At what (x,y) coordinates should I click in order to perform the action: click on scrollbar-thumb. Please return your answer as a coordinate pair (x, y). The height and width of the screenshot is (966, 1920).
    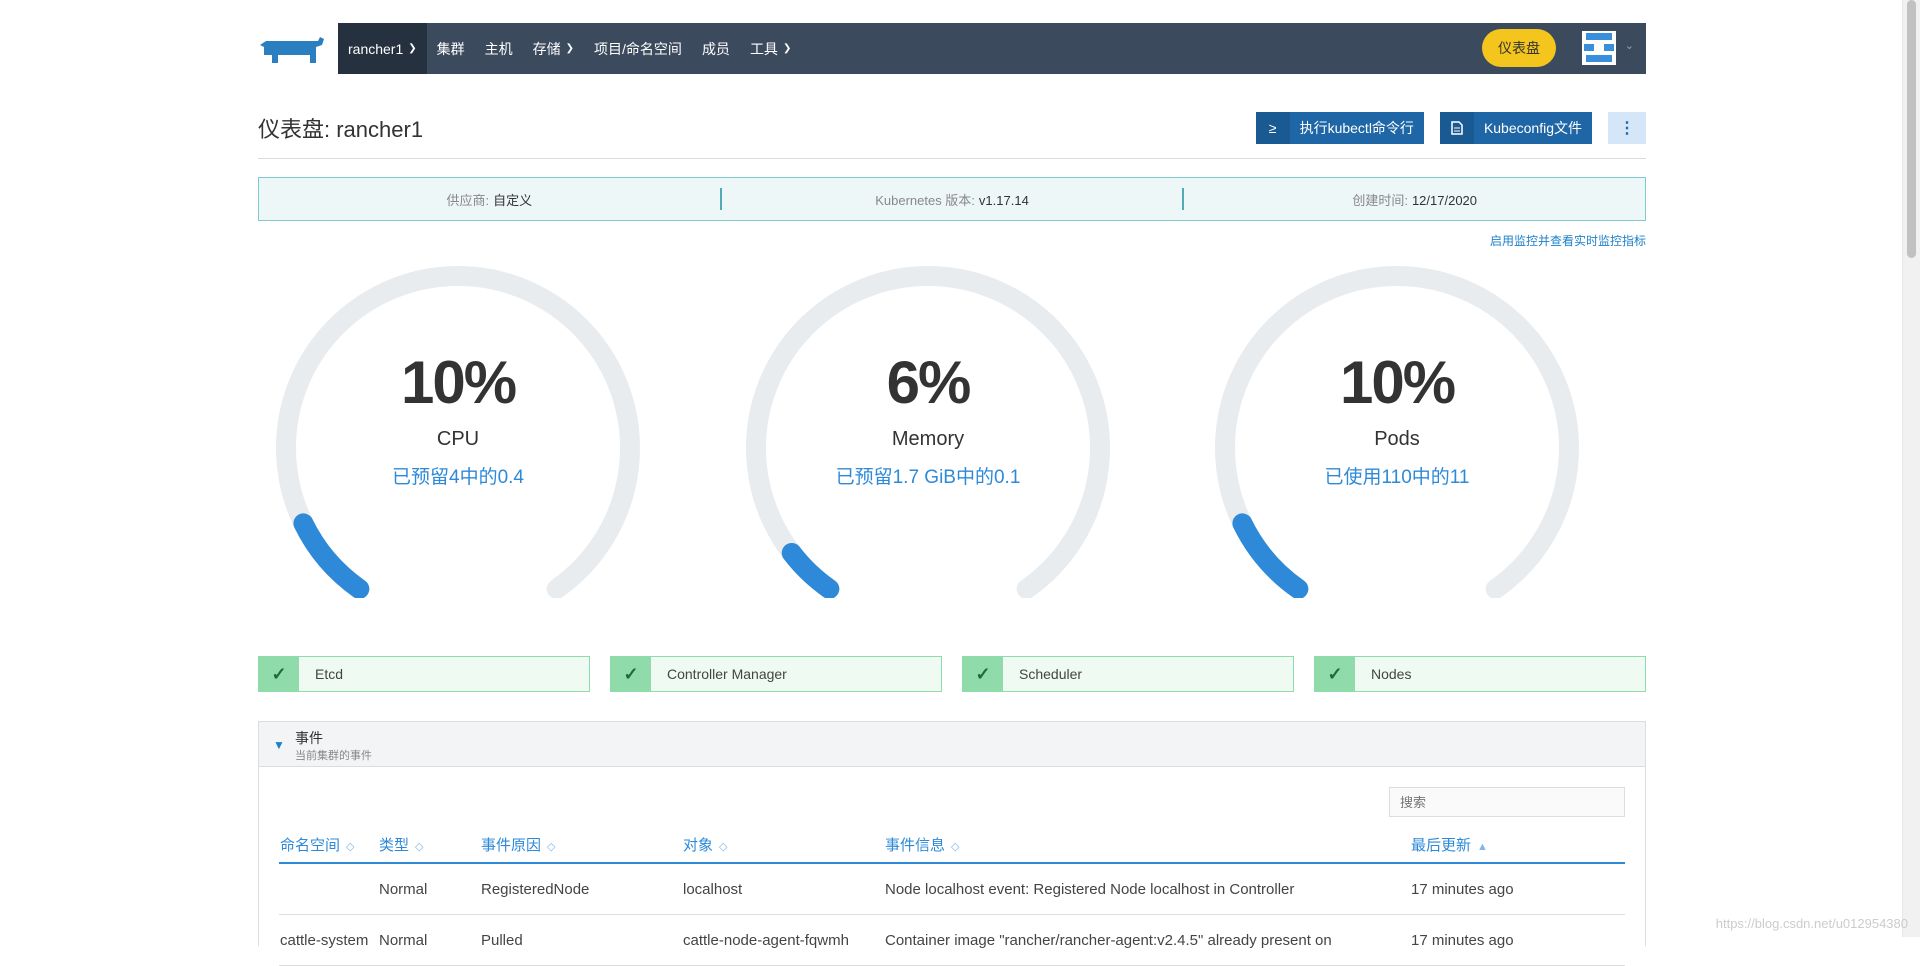
    Looking at the image, I should click on (1911, 129).